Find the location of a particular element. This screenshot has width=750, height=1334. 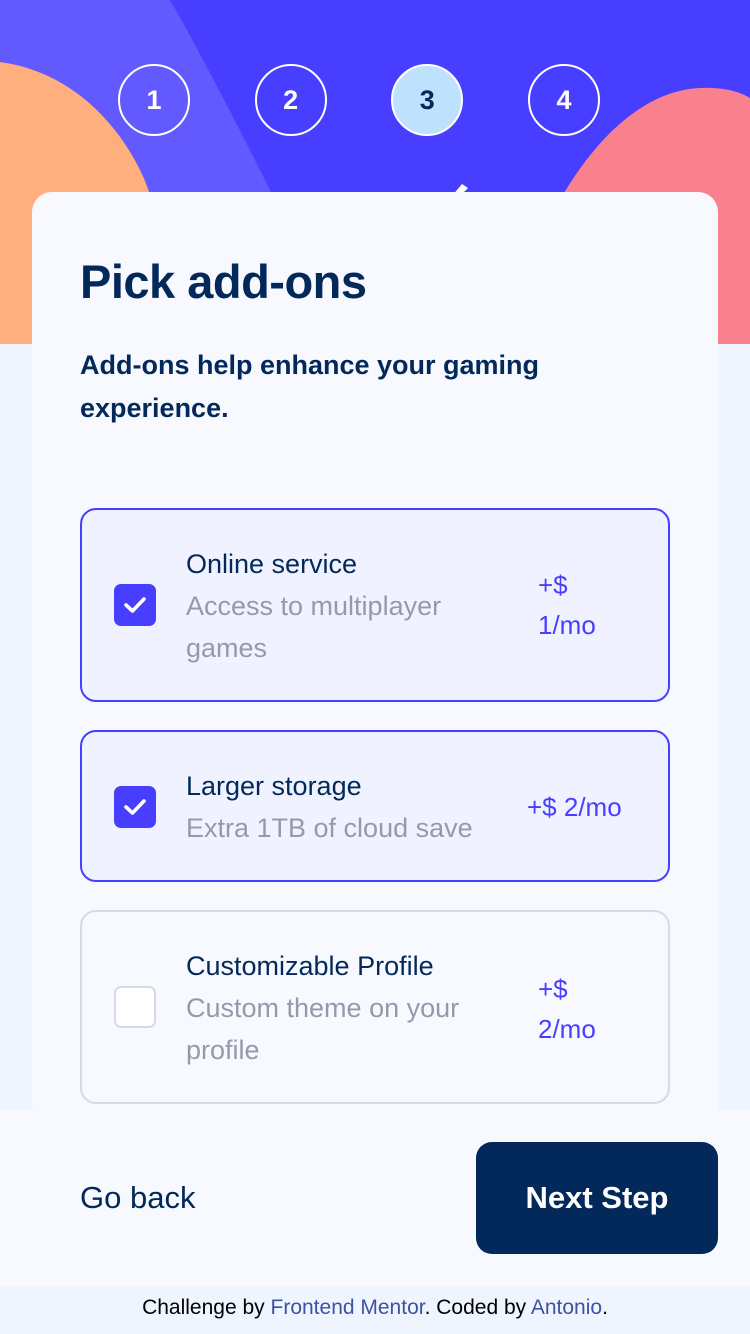

addon-text: Larger storage Extra 1TB of cloud save is located at coordinates (356, 807).